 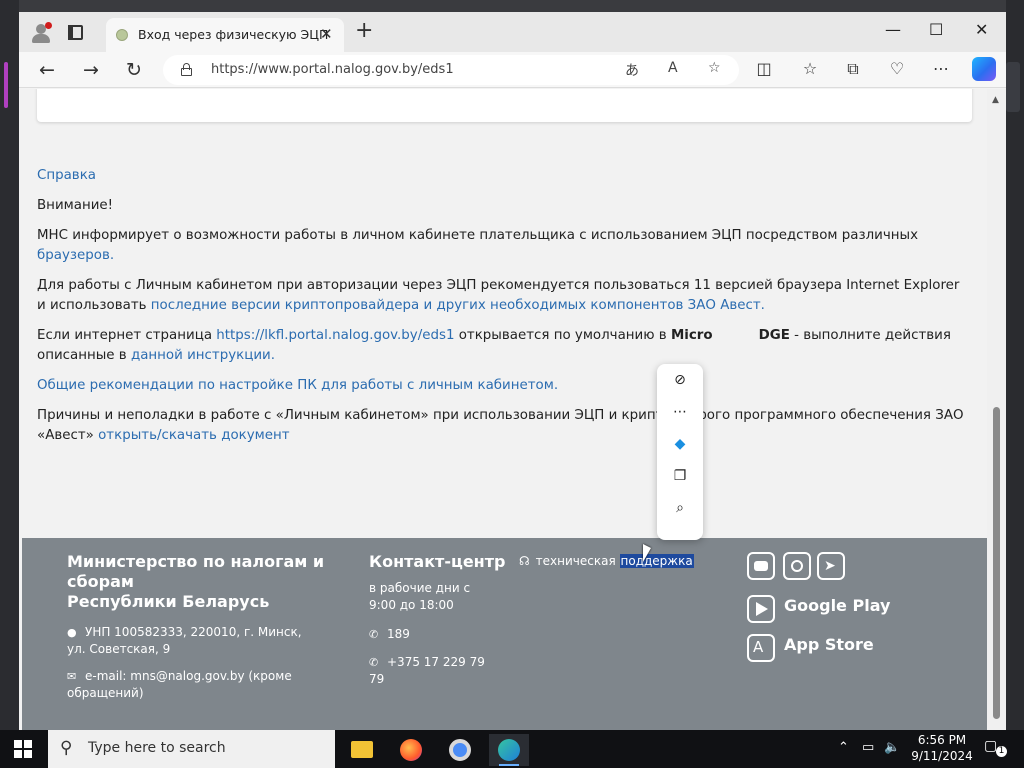 I want to click on collections-icon: ⧉, so click(x=853, y=69).